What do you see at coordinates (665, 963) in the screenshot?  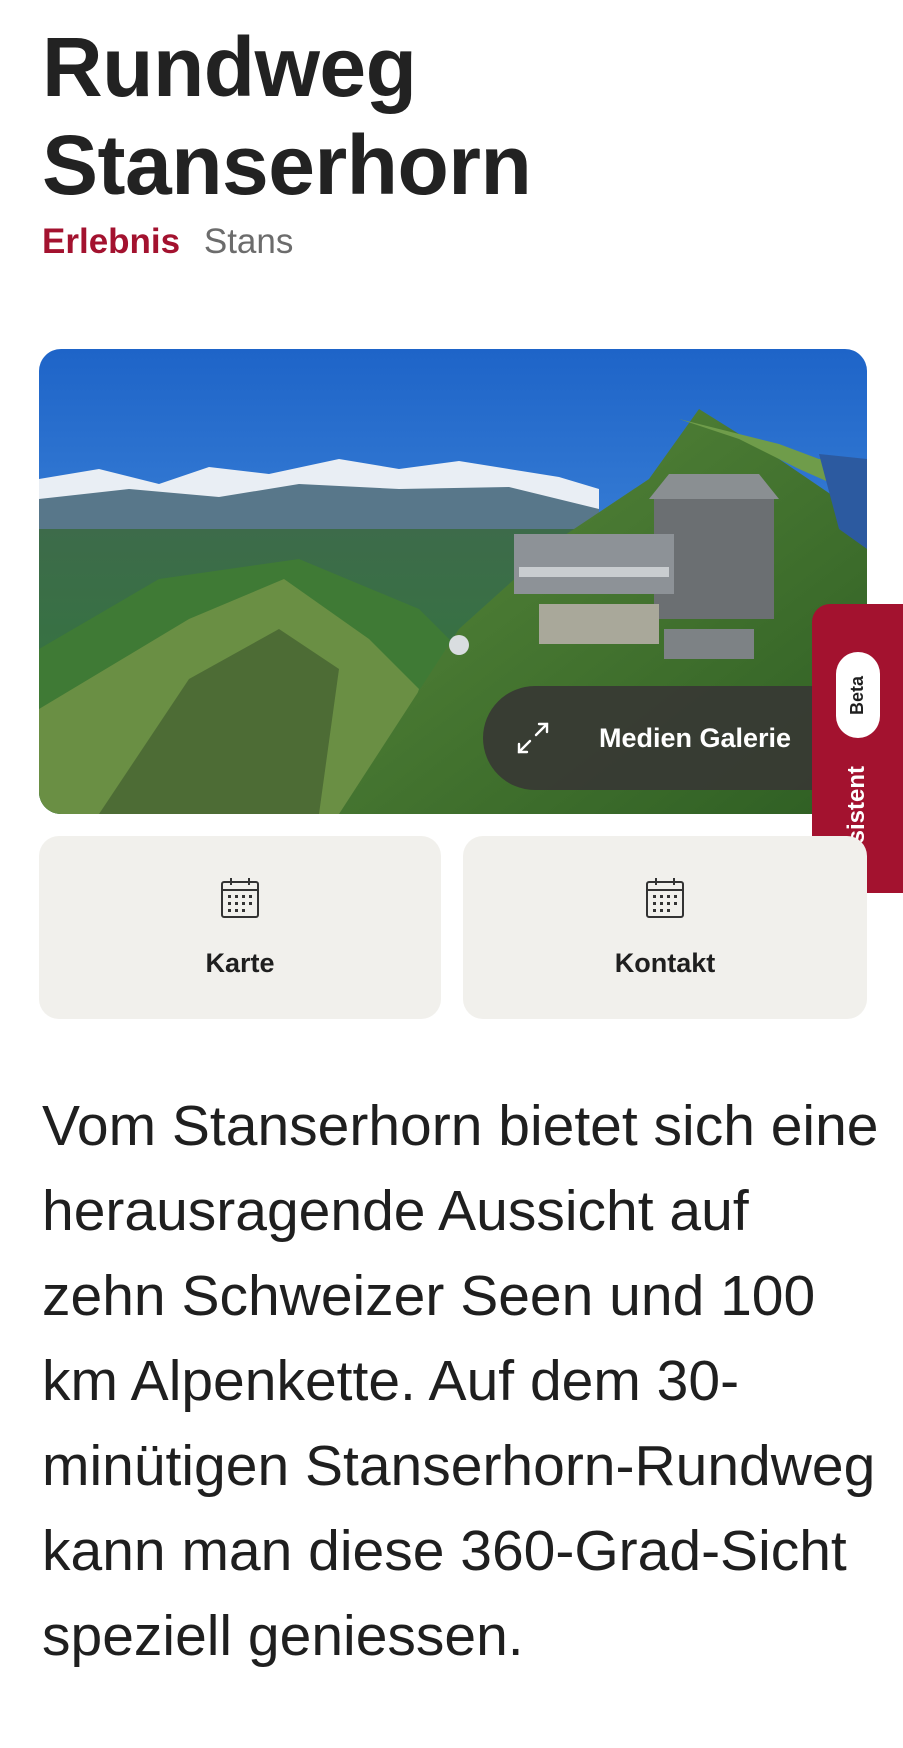 I see `contact-label: Kontakt` at bounding box center [665, 963].